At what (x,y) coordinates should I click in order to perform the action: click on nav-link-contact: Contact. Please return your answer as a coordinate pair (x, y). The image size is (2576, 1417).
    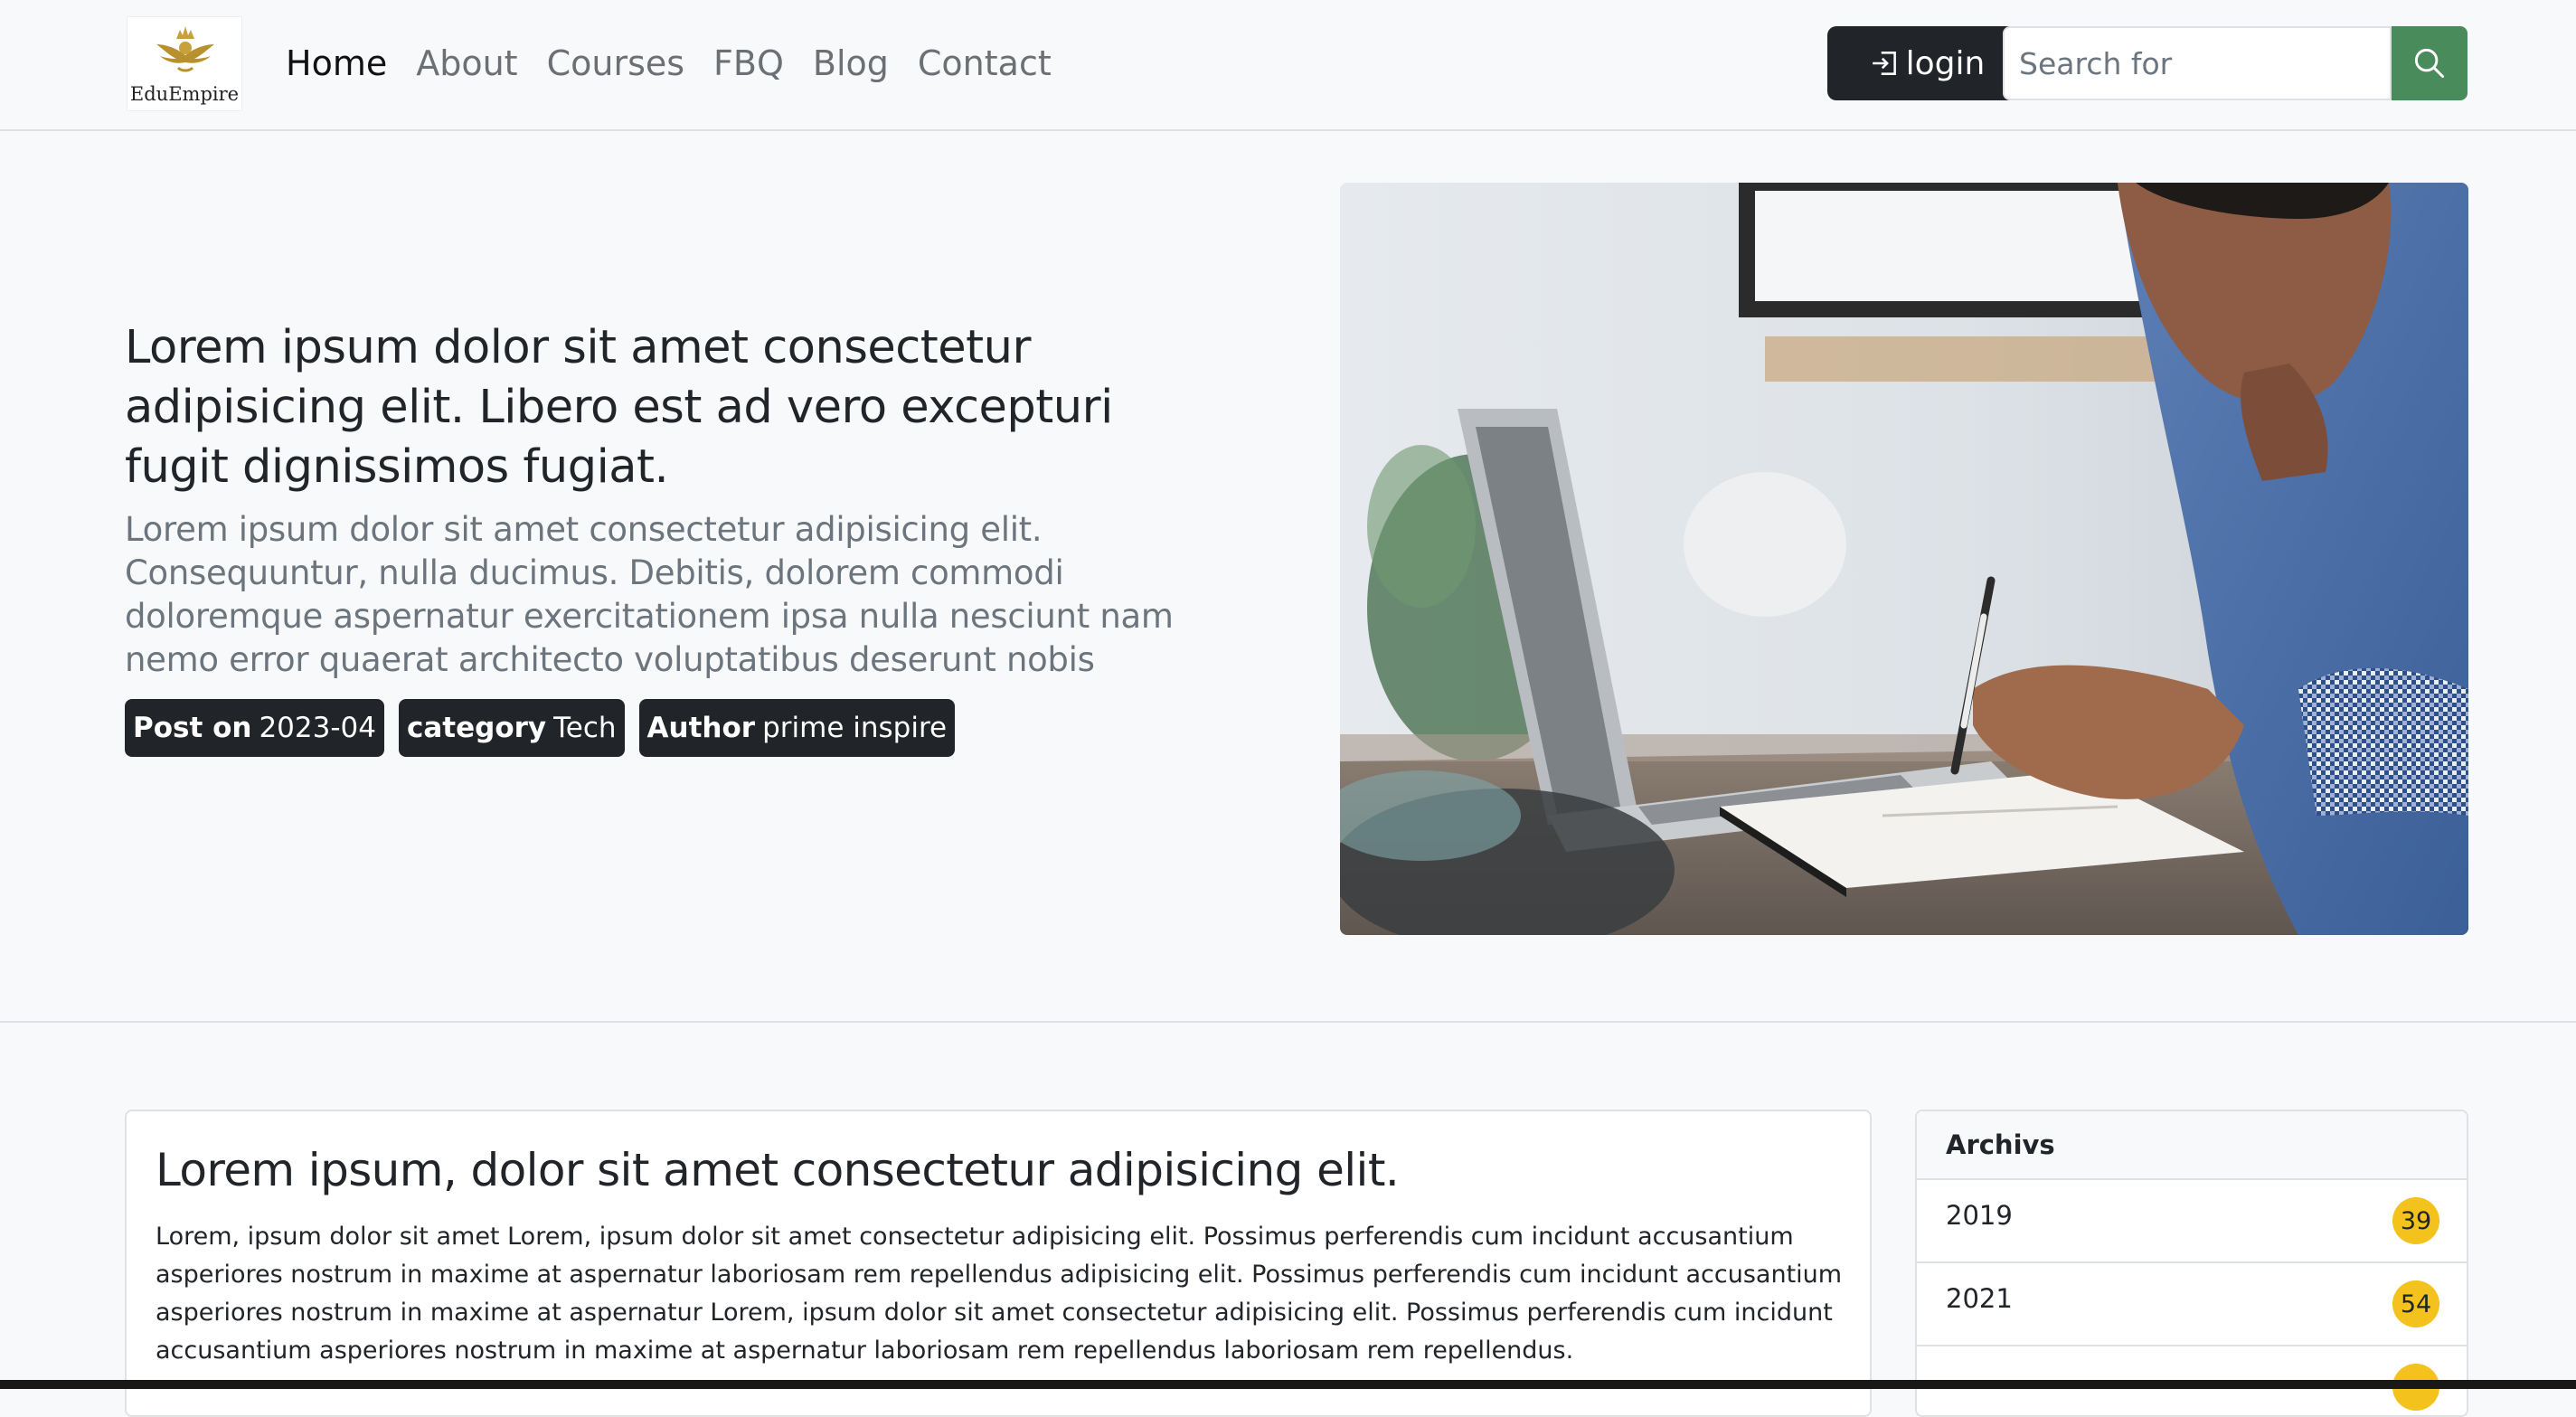
    Looking at the image, I should click on (985, 63).